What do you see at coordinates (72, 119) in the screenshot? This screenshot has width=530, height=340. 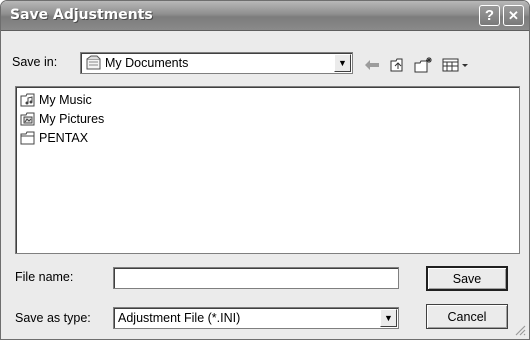 I see `file-name: My Pictures` at bounding box center [72, 119].